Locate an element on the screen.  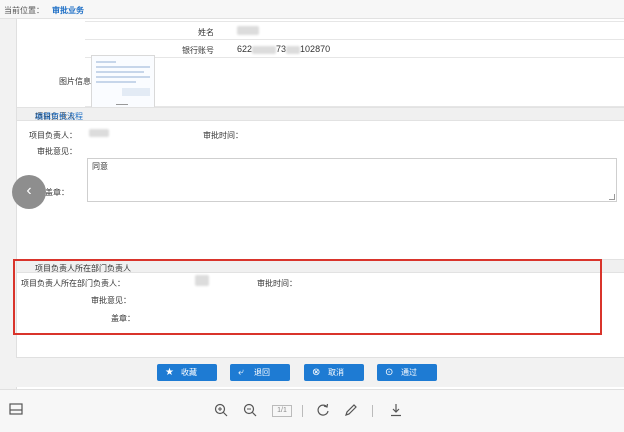
approve-button: ⊙ 通过 is located at coordinates (407, 372).